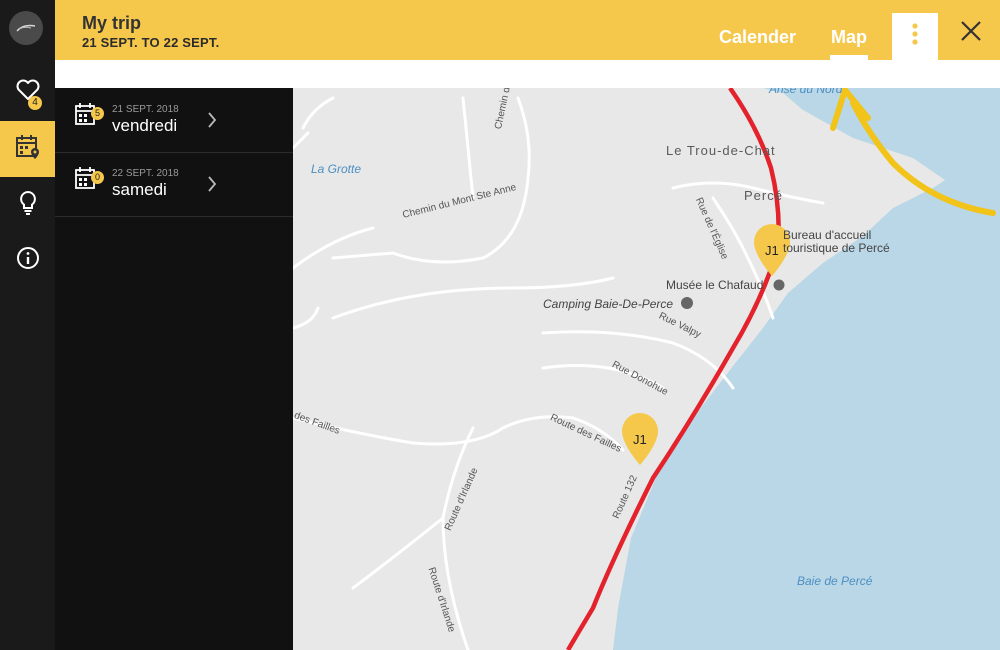 Image resolution: width=1000 pixels, height=650 pixels. I want to click on day-item-friday: 5 21 SEPT. 2018 vendredi, so click(174, 120).